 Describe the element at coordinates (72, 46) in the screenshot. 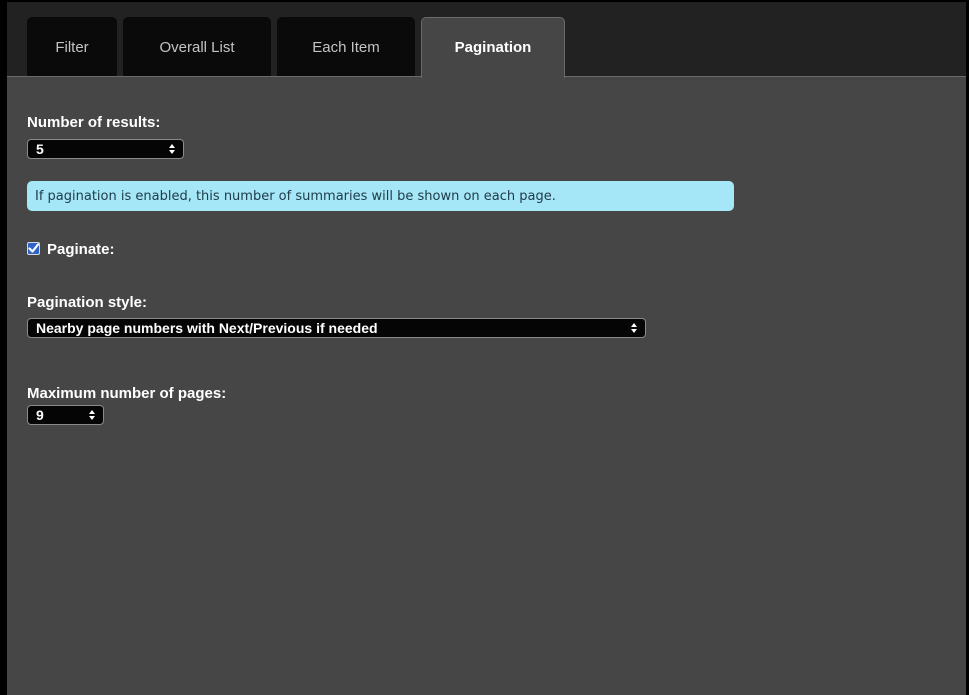

I see `tab-filter: Filter` at that location.